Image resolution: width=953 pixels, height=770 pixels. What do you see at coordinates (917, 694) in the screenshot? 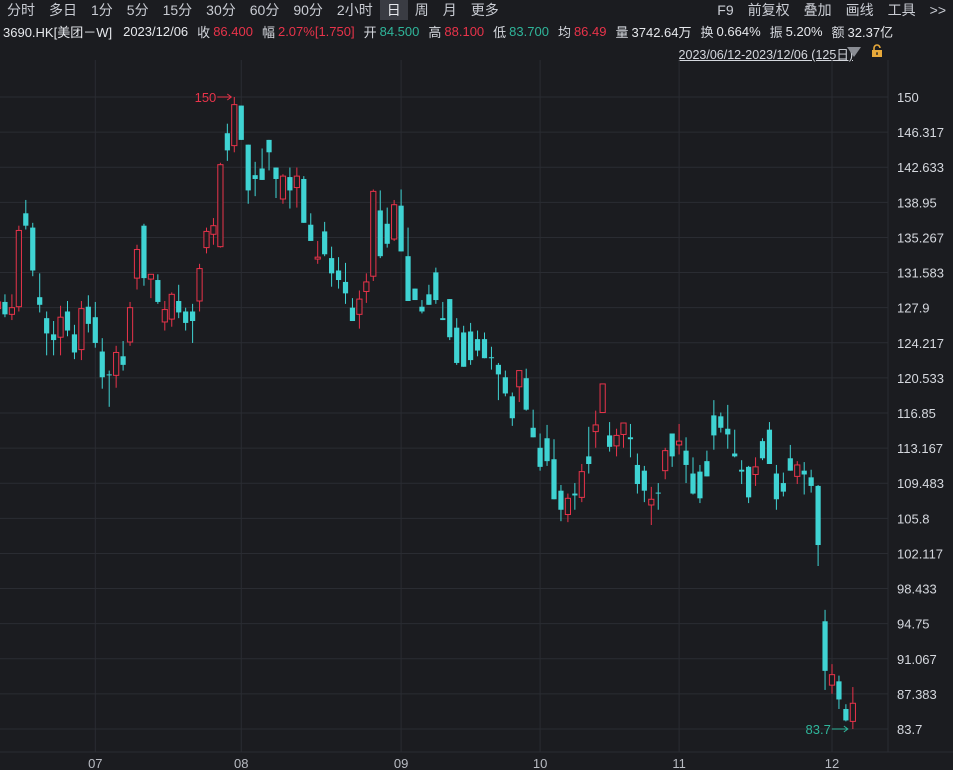
I see `y-tick-label: 87.383` at bounding box center [917, 694].